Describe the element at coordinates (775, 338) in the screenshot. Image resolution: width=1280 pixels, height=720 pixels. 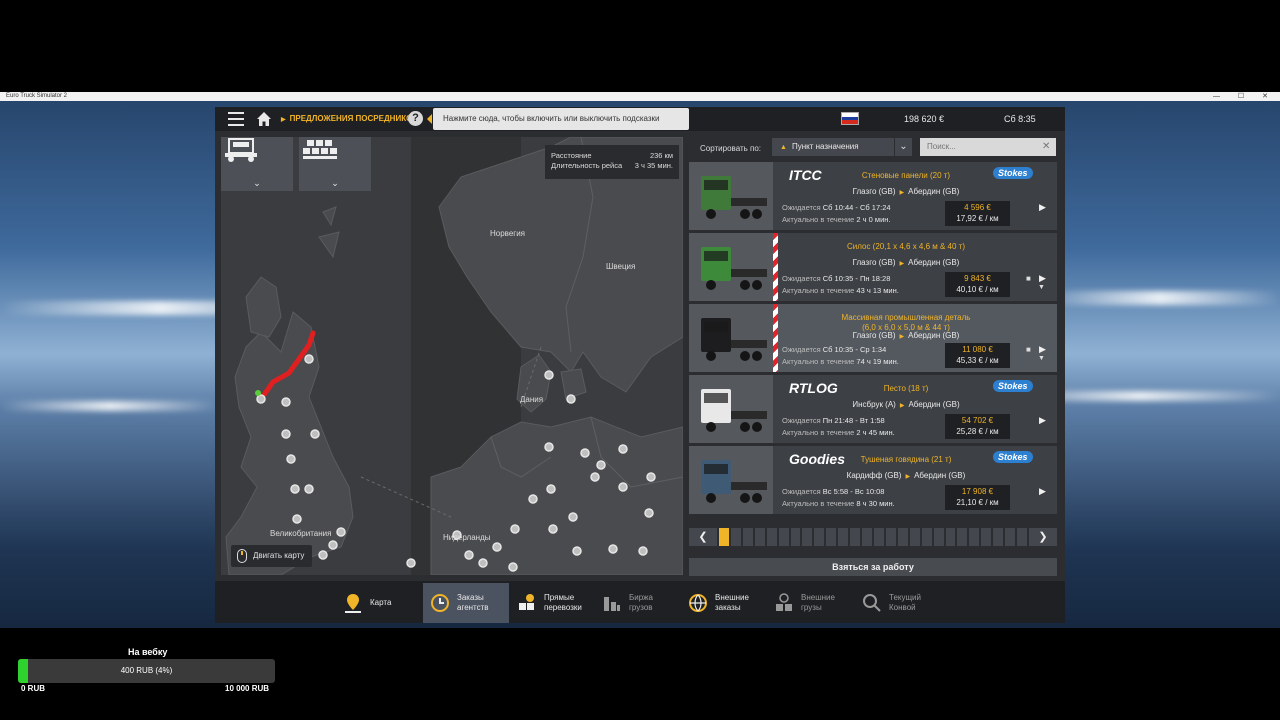
I see `oversize-stripe` at that location.